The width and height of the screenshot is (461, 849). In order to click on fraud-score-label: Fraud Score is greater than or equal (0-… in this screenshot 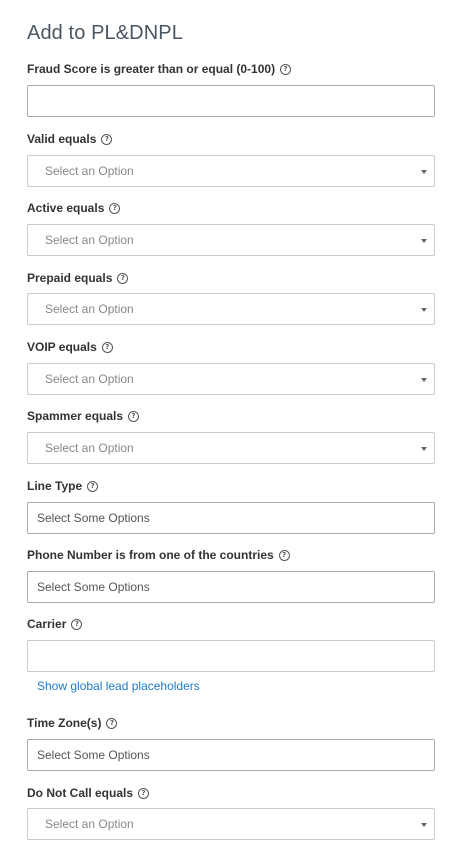, I will do `click(159, 69)`.